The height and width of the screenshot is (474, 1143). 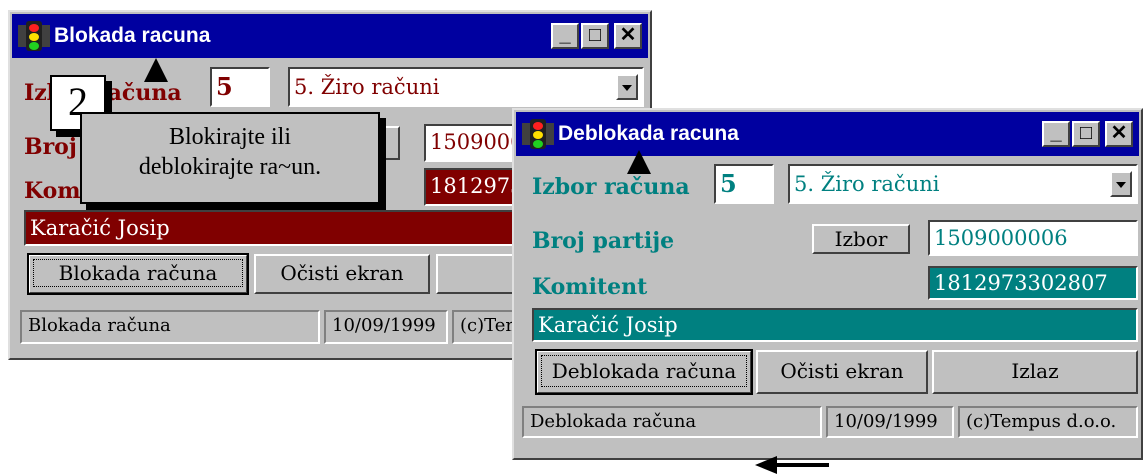 What do you see at coordinates (132, 35) in the screenshot?
I see `window-title: Blokada racuna` at bounding box center [132, 35].